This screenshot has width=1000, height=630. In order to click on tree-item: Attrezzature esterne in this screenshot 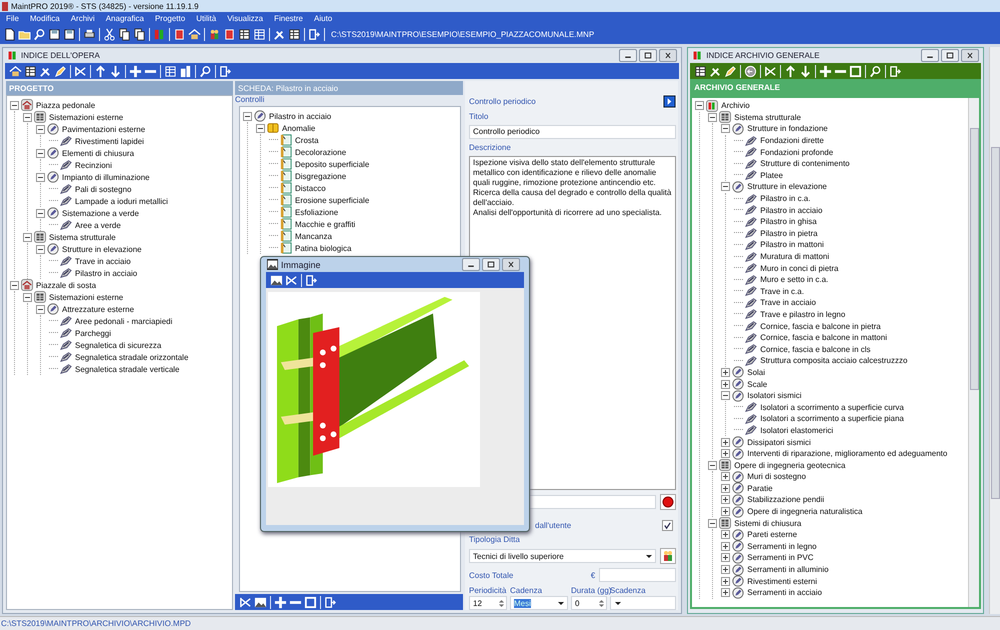, I will do `click(98, 309)`.